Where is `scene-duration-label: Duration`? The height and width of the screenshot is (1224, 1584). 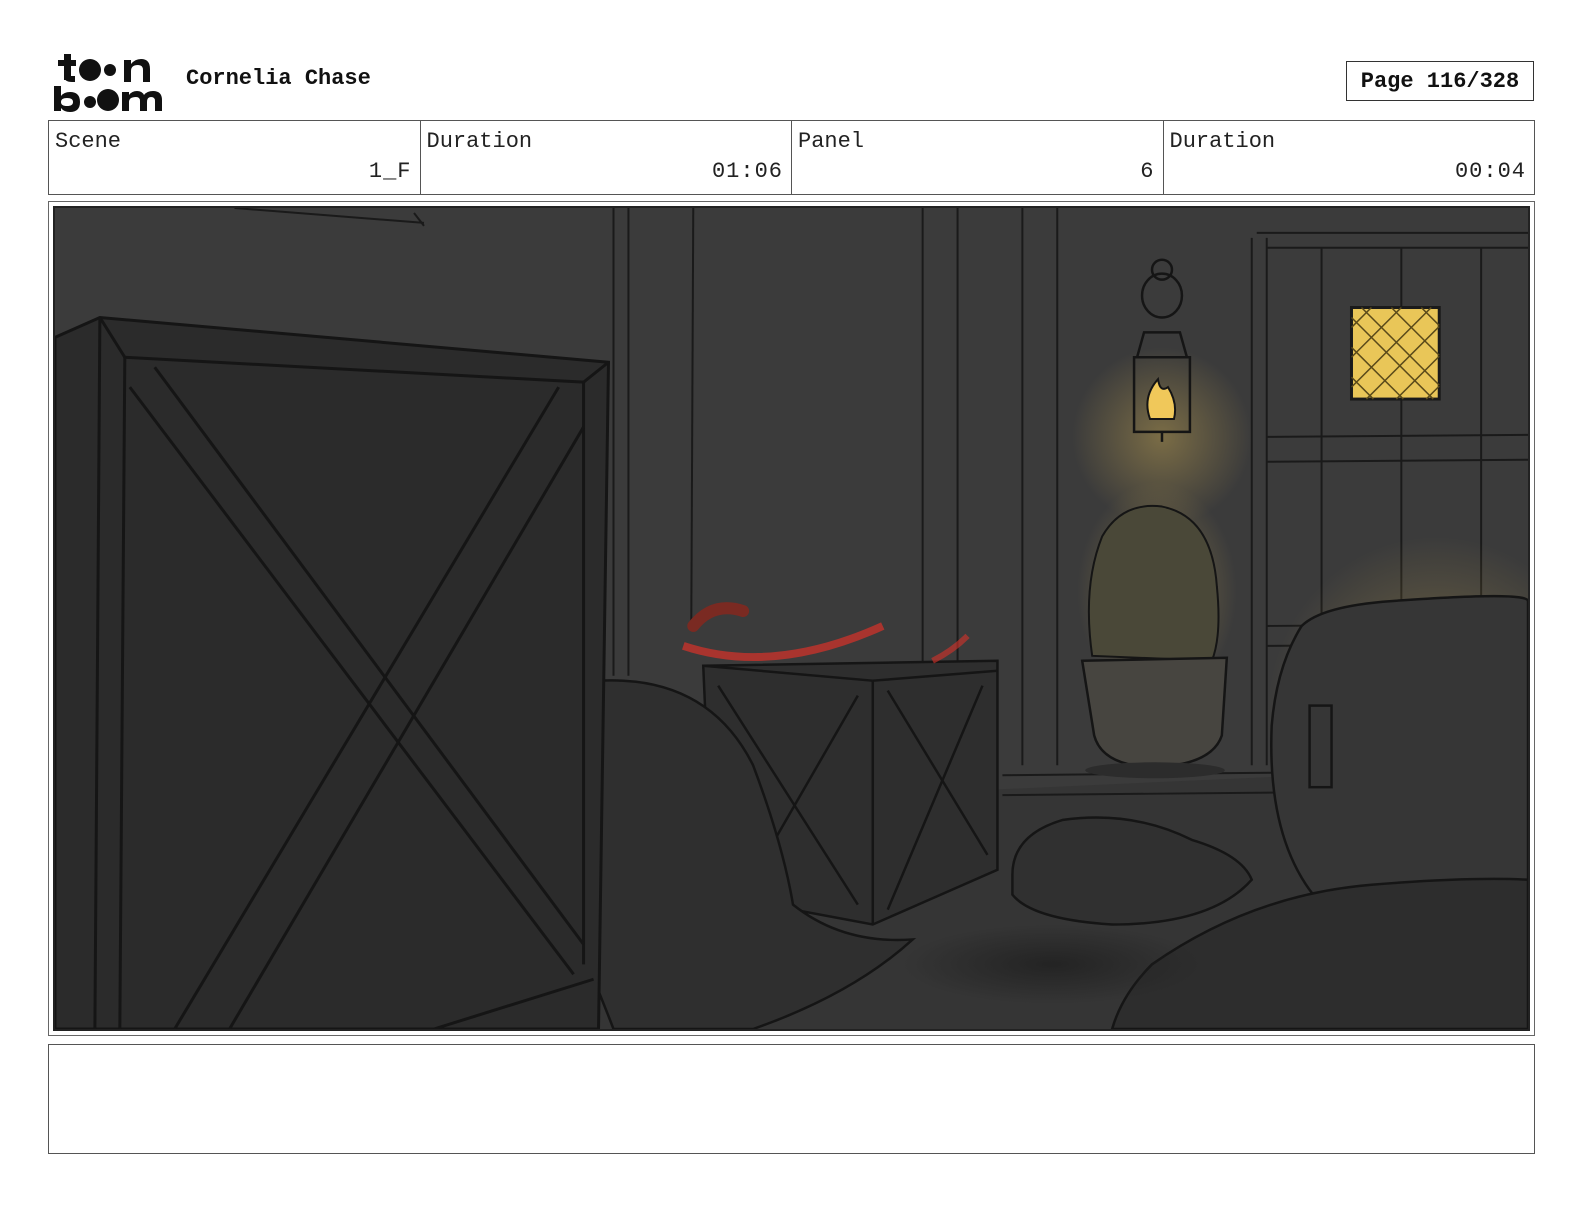
scene-duration-label: Duration is located at coordinates (479, 141).